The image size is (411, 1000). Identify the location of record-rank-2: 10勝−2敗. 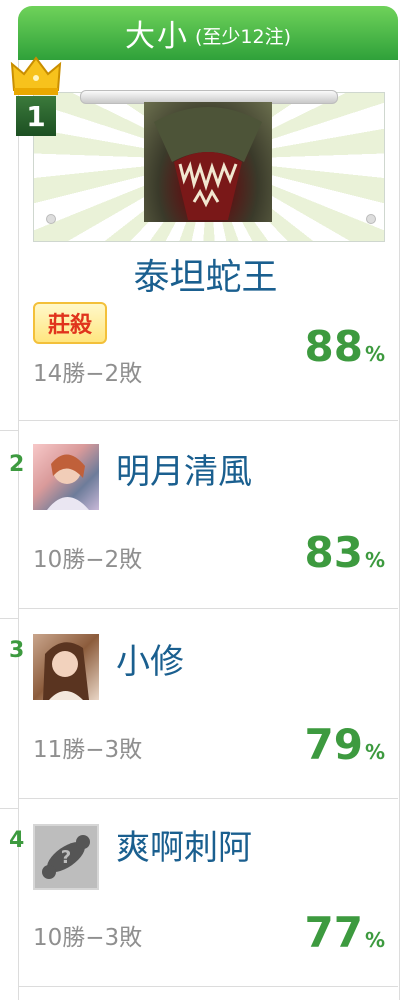
(88, 560).